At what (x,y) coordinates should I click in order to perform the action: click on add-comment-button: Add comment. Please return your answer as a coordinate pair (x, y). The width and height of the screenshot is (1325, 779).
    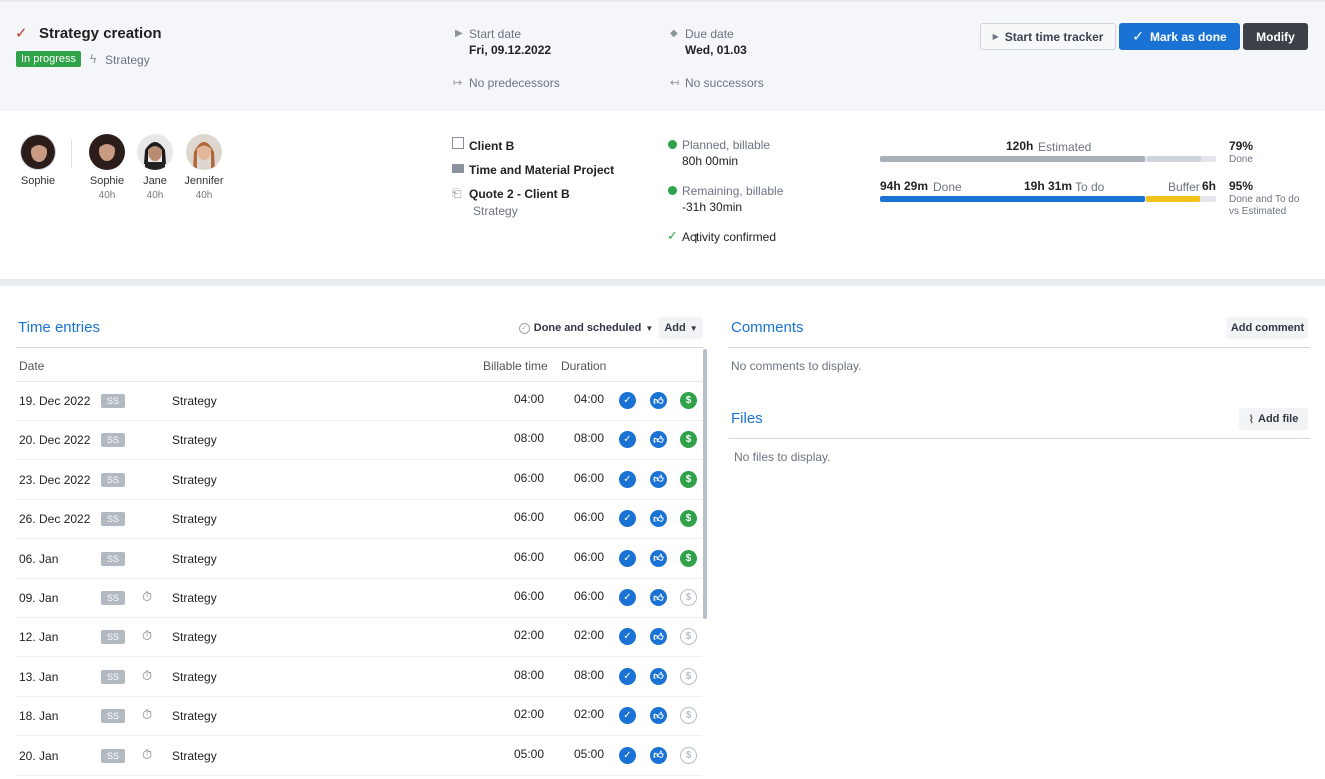
    Looking at the image, I should click on (1267, 328).